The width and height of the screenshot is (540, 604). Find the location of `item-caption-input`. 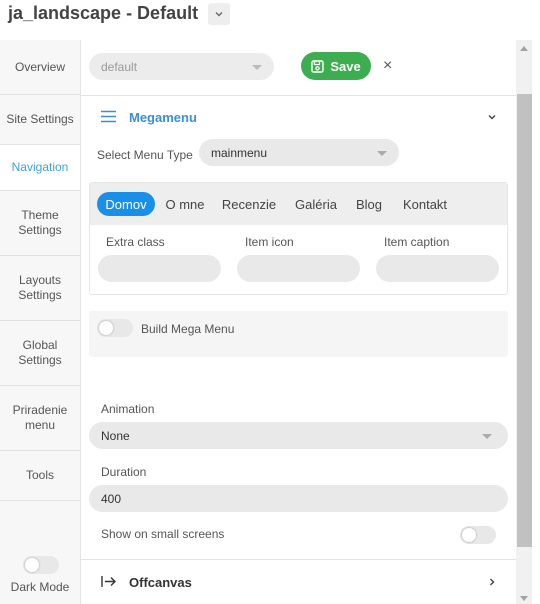

item-caption-input is located at coordinates (437, 268).